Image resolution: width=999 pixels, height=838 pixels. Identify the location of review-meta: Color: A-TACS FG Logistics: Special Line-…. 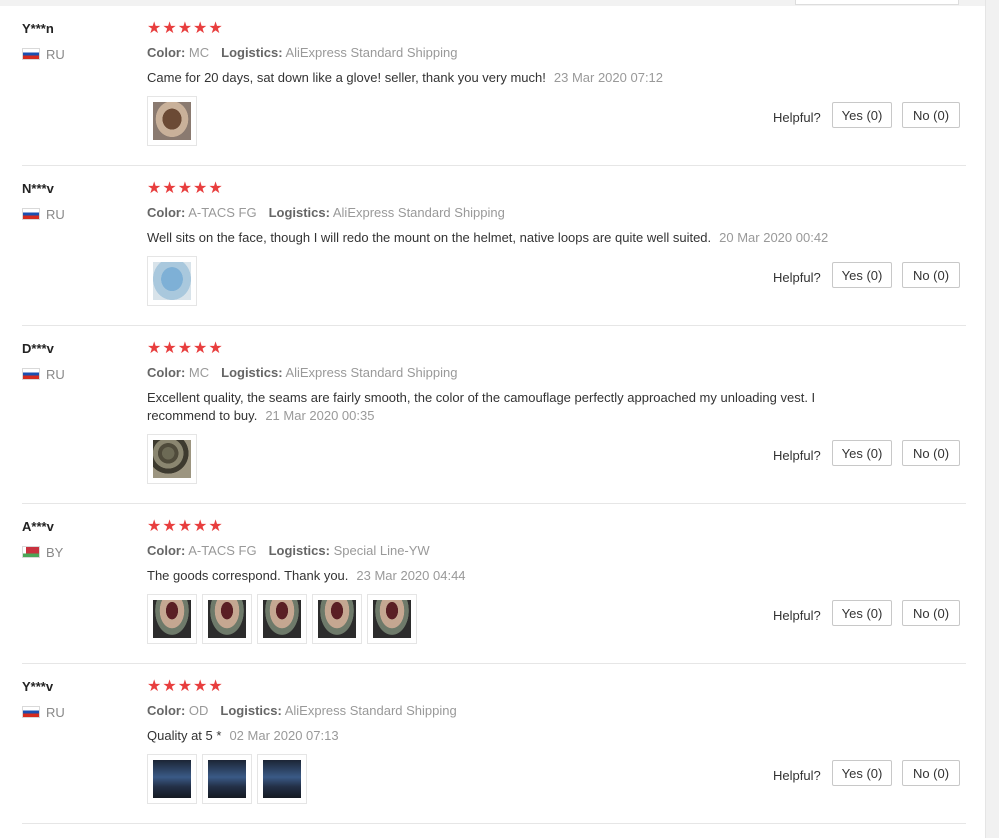
(288, 550).